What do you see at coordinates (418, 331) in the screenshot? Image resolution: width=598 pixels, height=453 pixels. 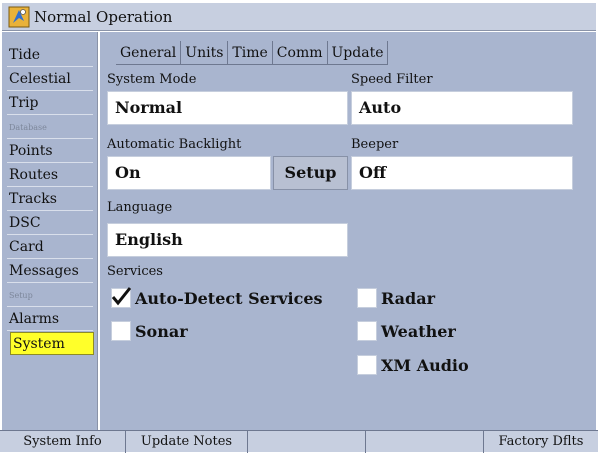 I see `weather-label: Weather` at bounding box center [418, 331].